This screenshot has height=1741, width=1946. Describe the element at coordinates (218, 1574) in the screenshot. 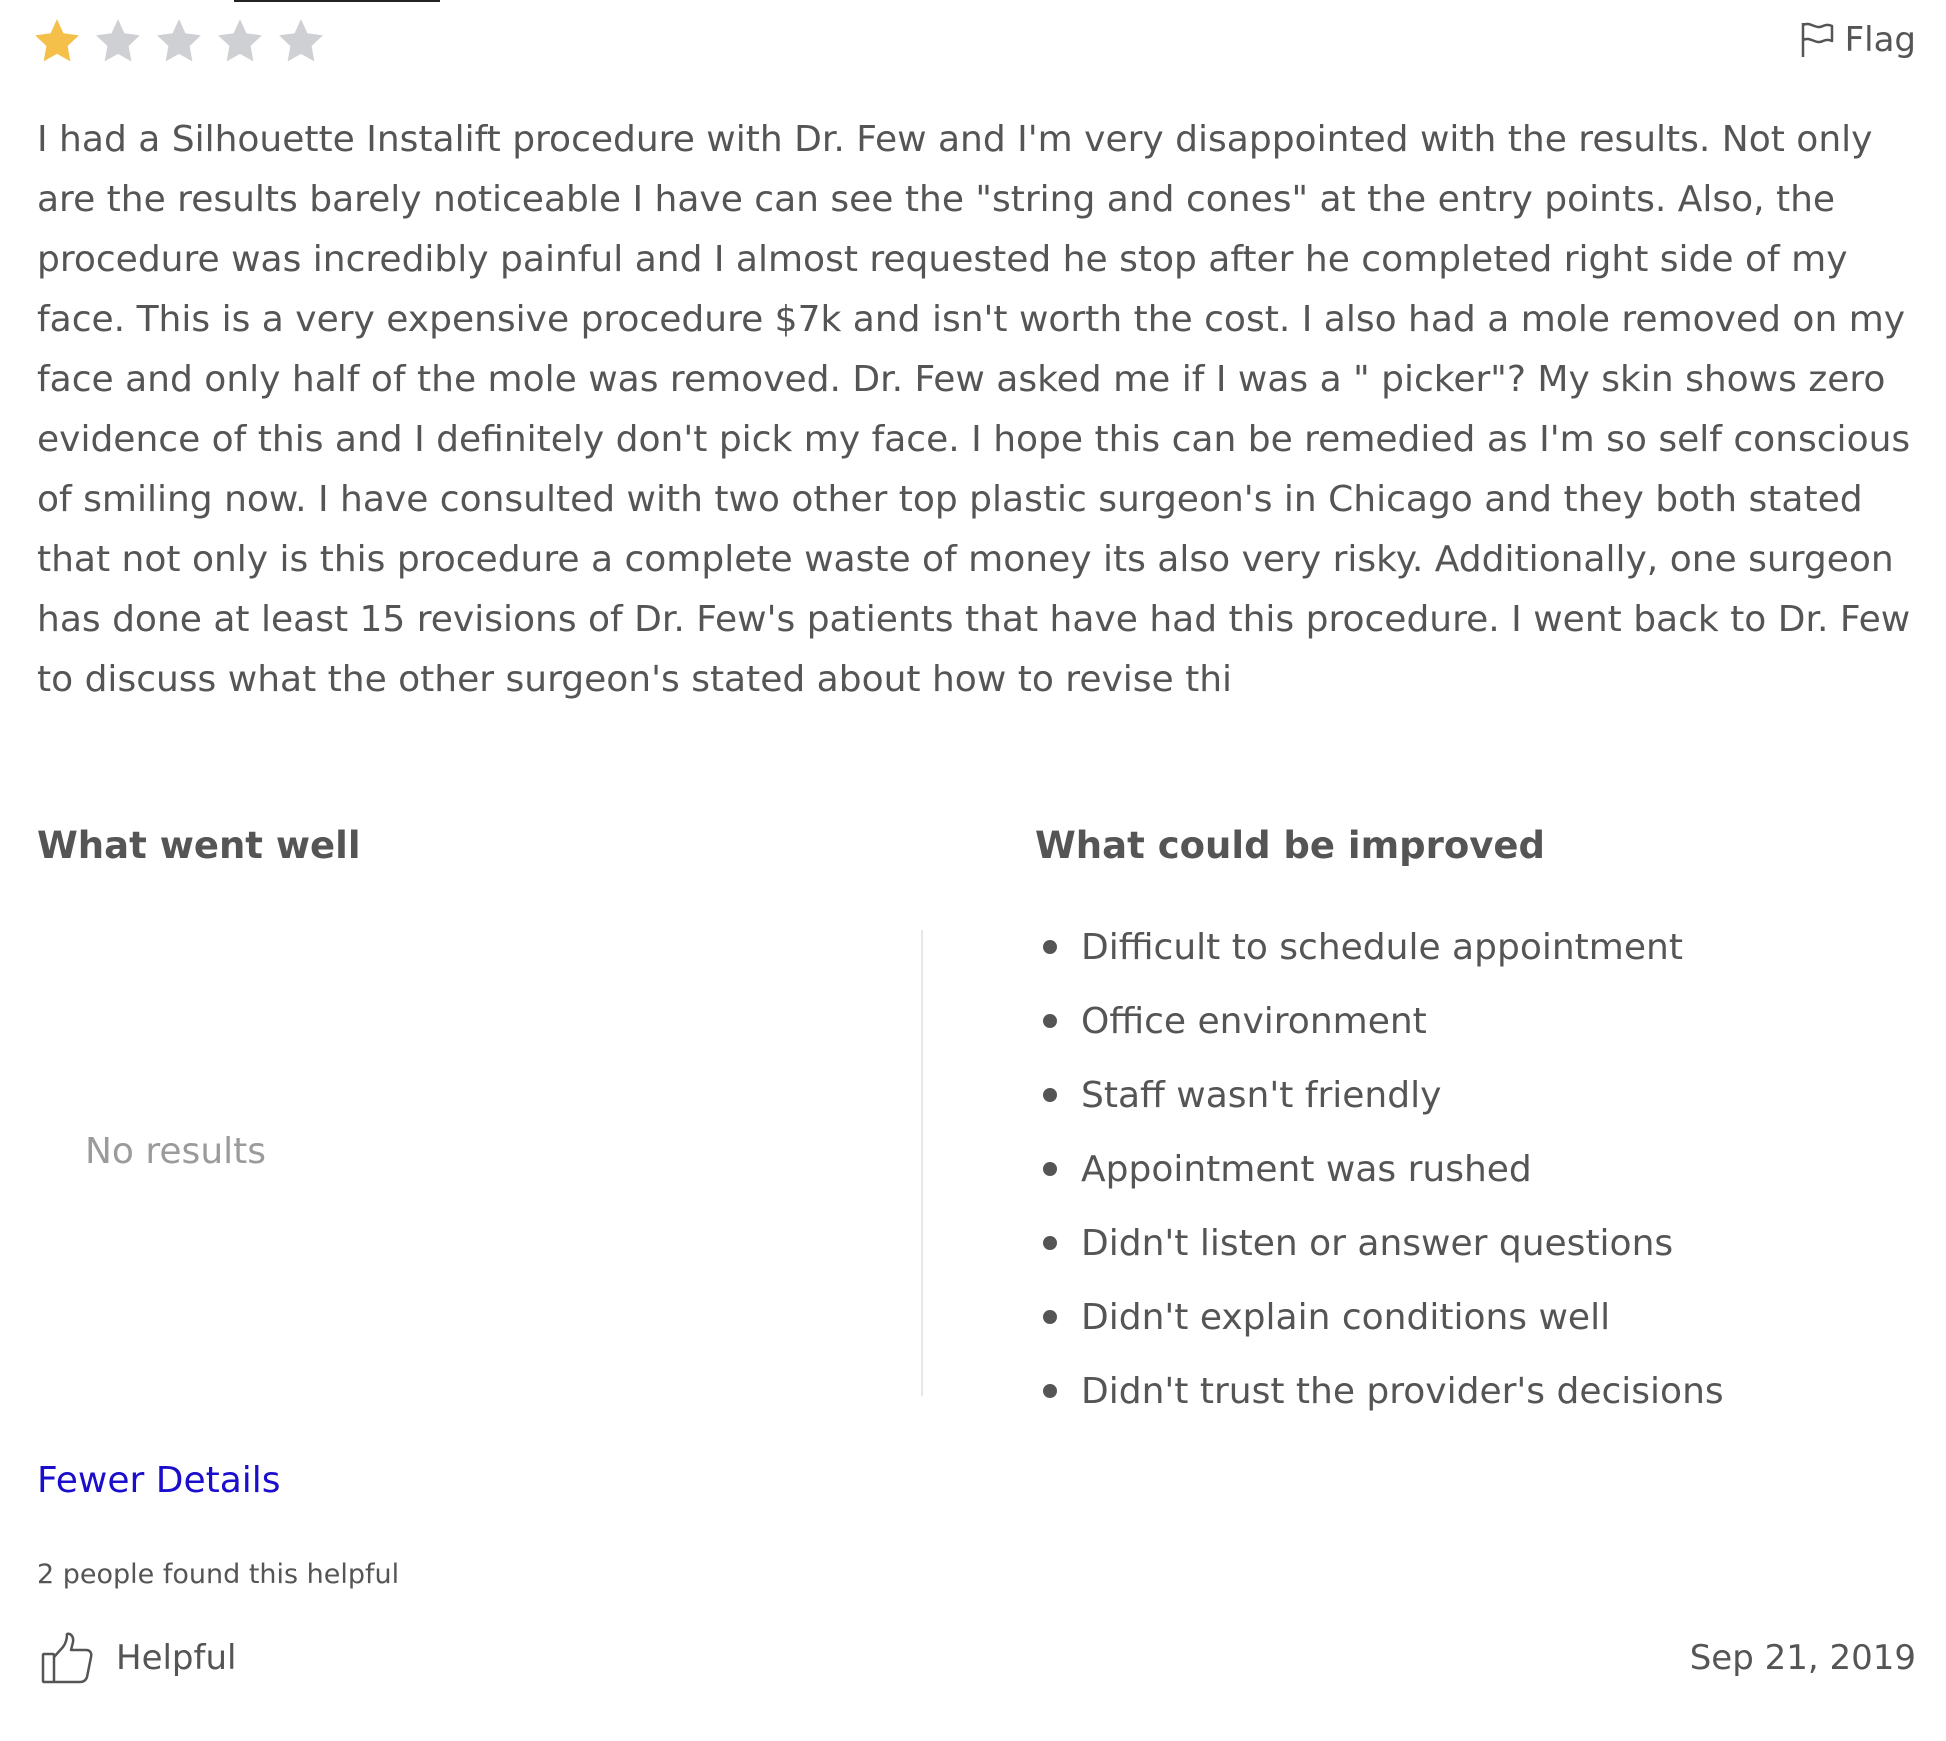

I see `helpful-count-text: 2 people found this helpful` at that location.